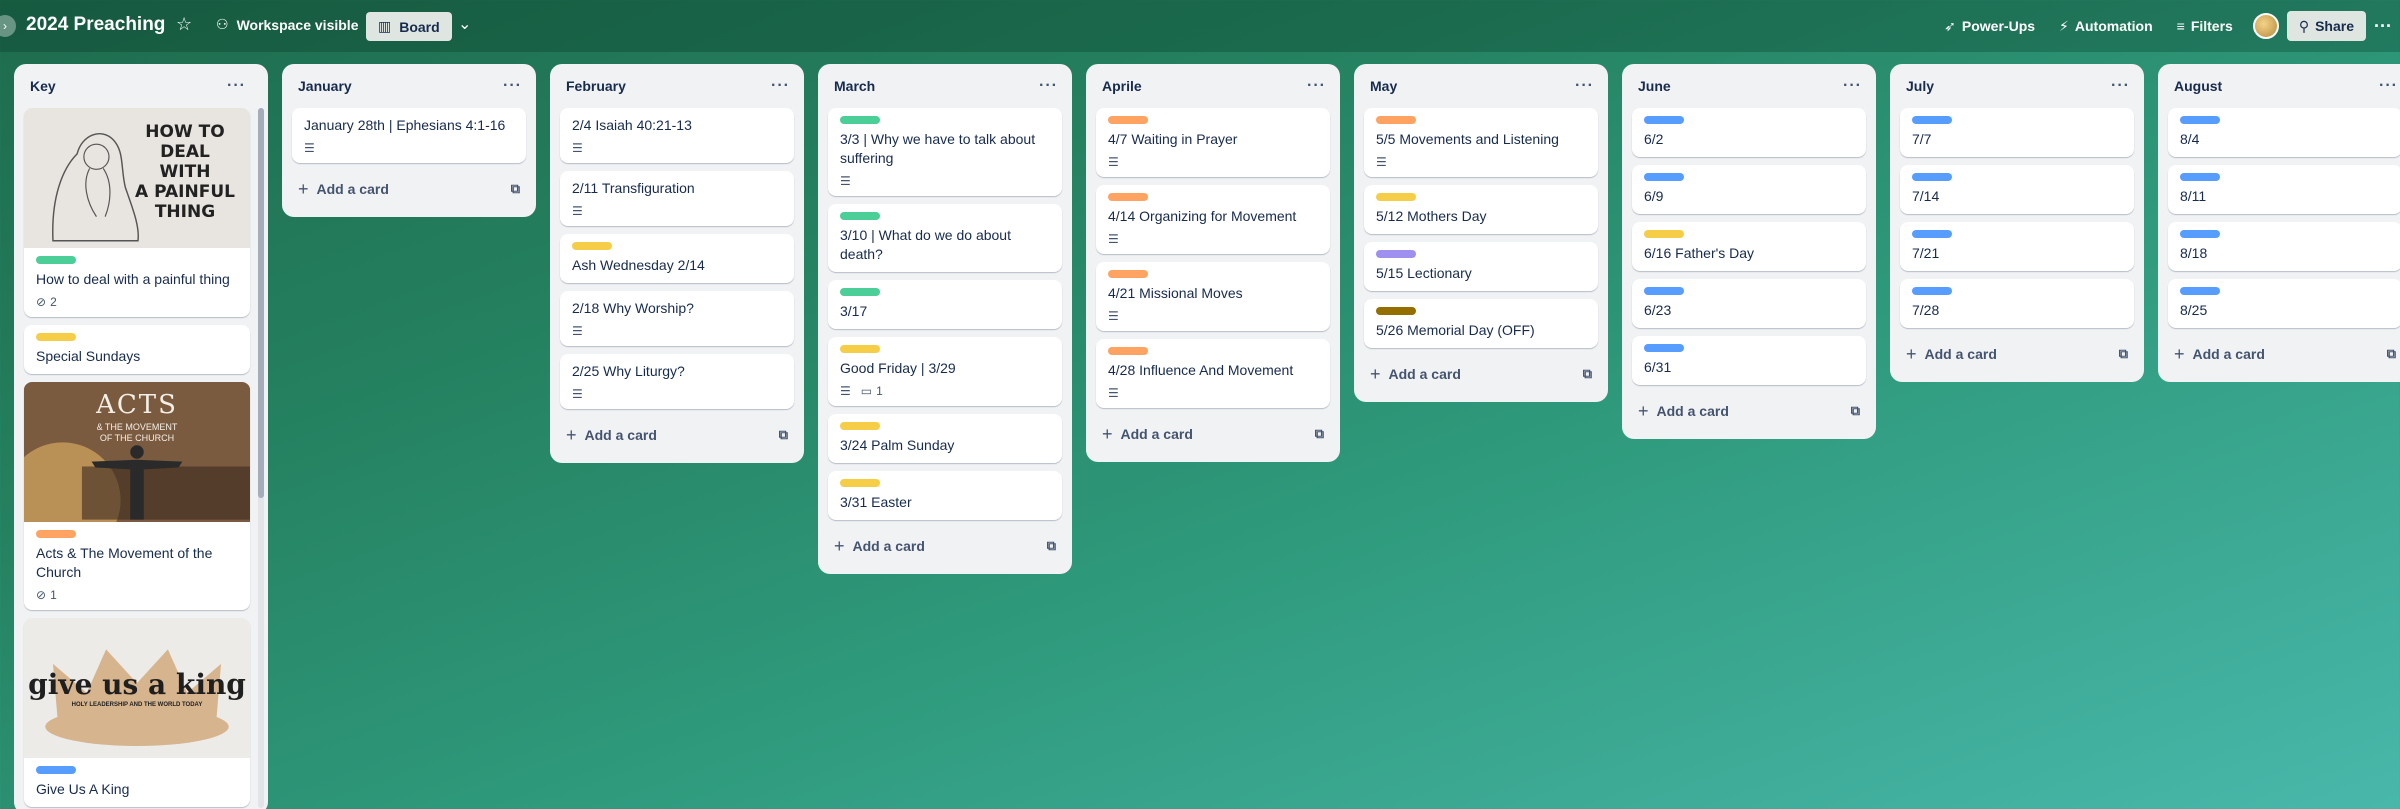  What do you see at coordinates (677, 86) in the screenshot?
I see `list-header: February ···` at bounding box center [677, 86].